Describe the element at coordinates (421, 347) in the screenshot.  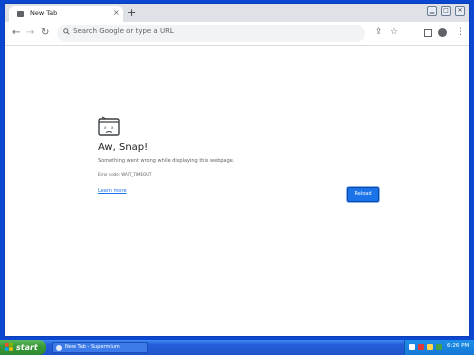
I see `security-alert-icon` at that location.